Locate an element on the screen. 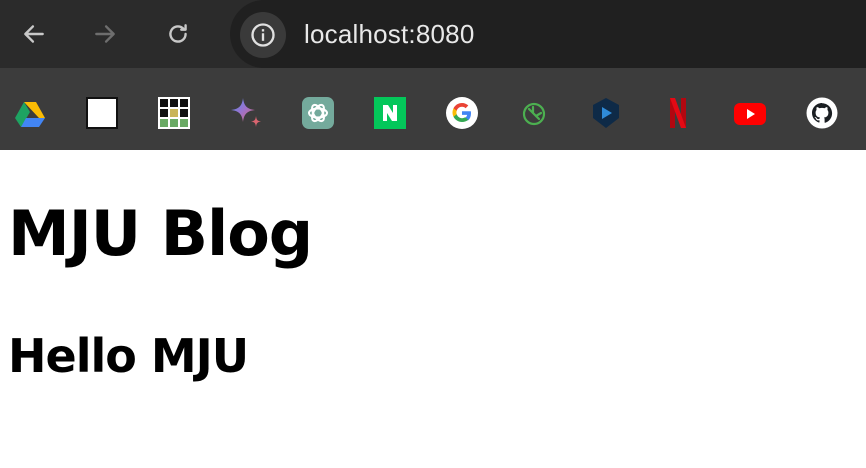  leaf-icon is located at coordinates (534, 114).